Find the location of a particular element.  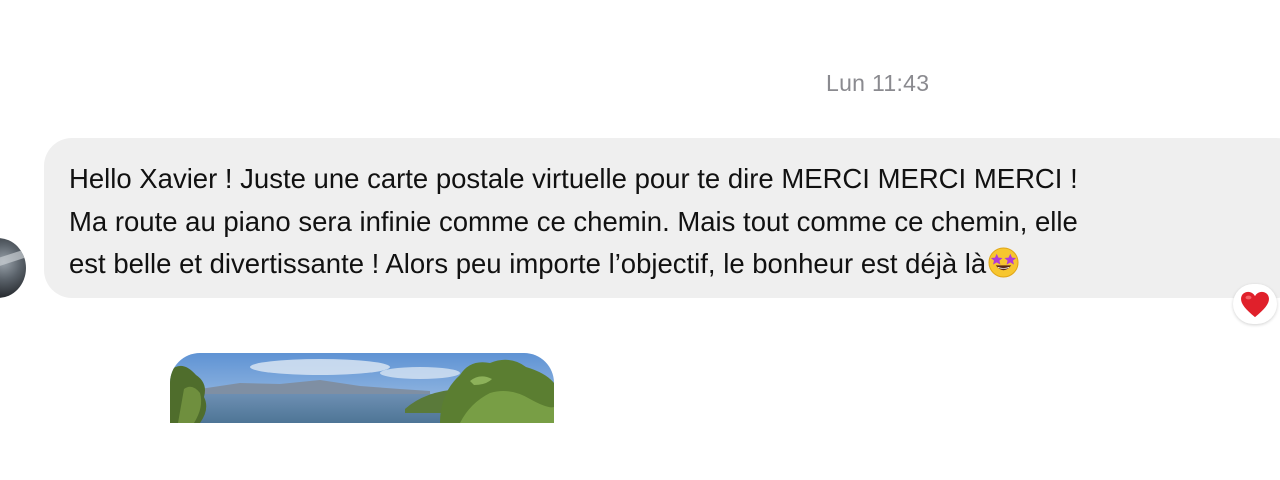

avatar-image-detail is located at coordinates (13, 260).